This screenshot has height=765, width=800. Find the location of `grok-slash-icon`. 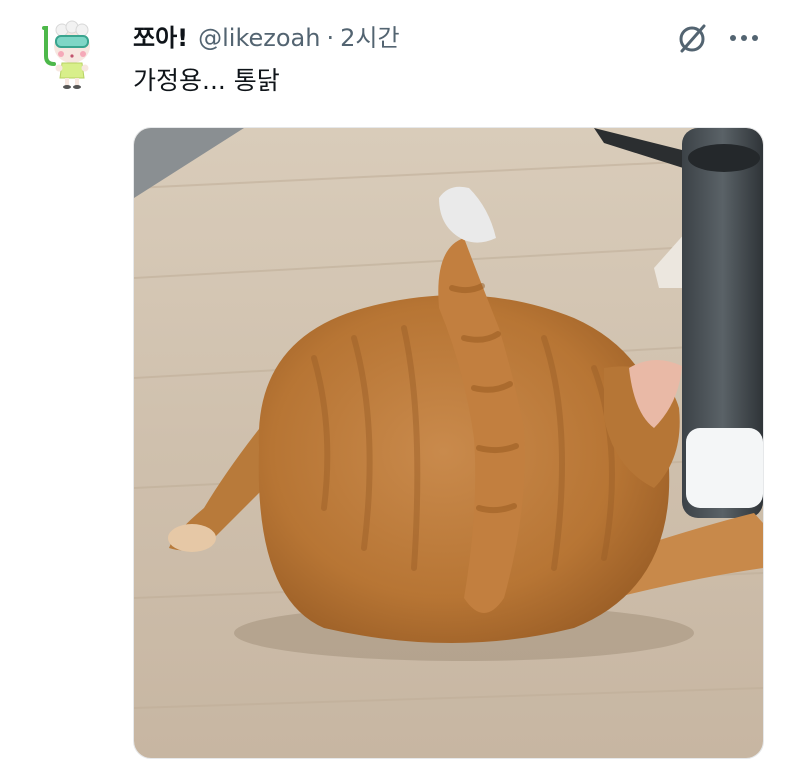

grok-slash-icon is located at coordinates (693, 38).